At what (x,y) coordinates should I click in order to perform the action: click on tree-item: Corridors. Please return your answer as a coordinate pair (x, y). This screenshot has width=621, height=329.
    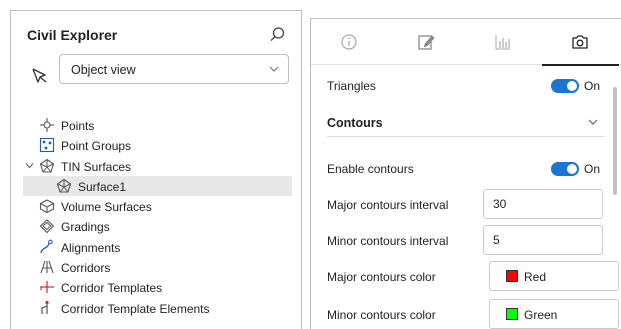
    Looking at the image, I should click on (156, 267).